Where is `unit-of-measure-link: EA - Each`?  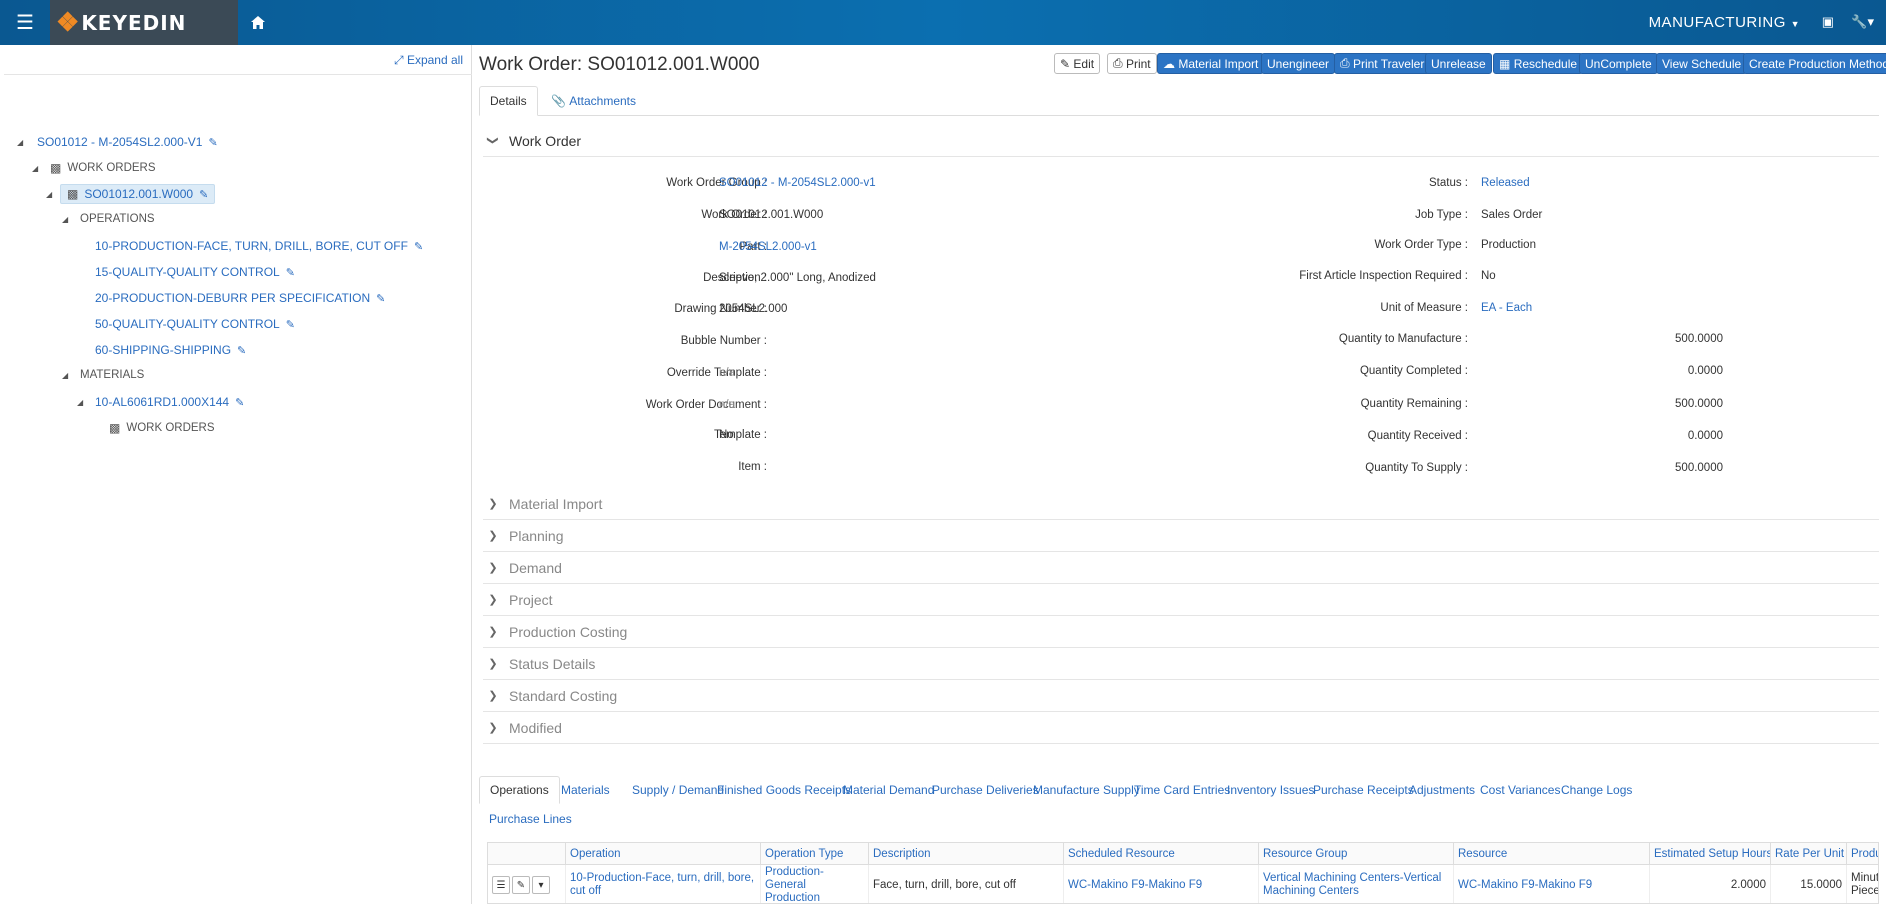 unit-of-measure-link: EA - Each is located at coordinates (1506, 308).